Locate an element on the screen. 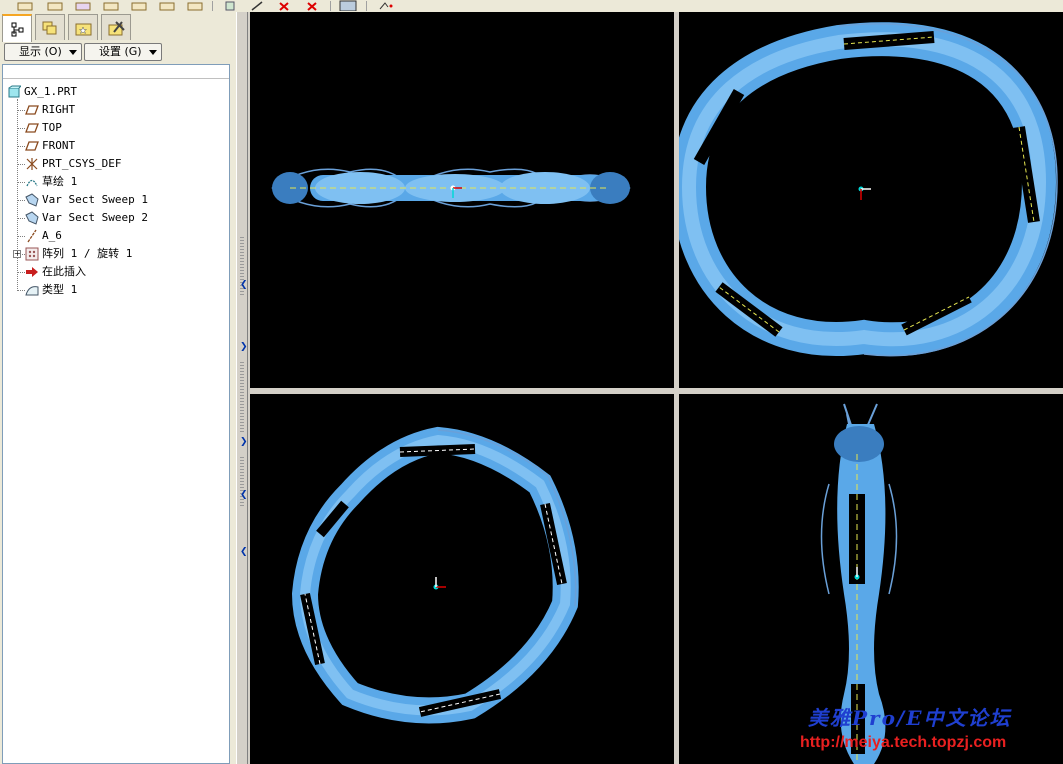  model-tree-tab is located at coordinates (17, 28).